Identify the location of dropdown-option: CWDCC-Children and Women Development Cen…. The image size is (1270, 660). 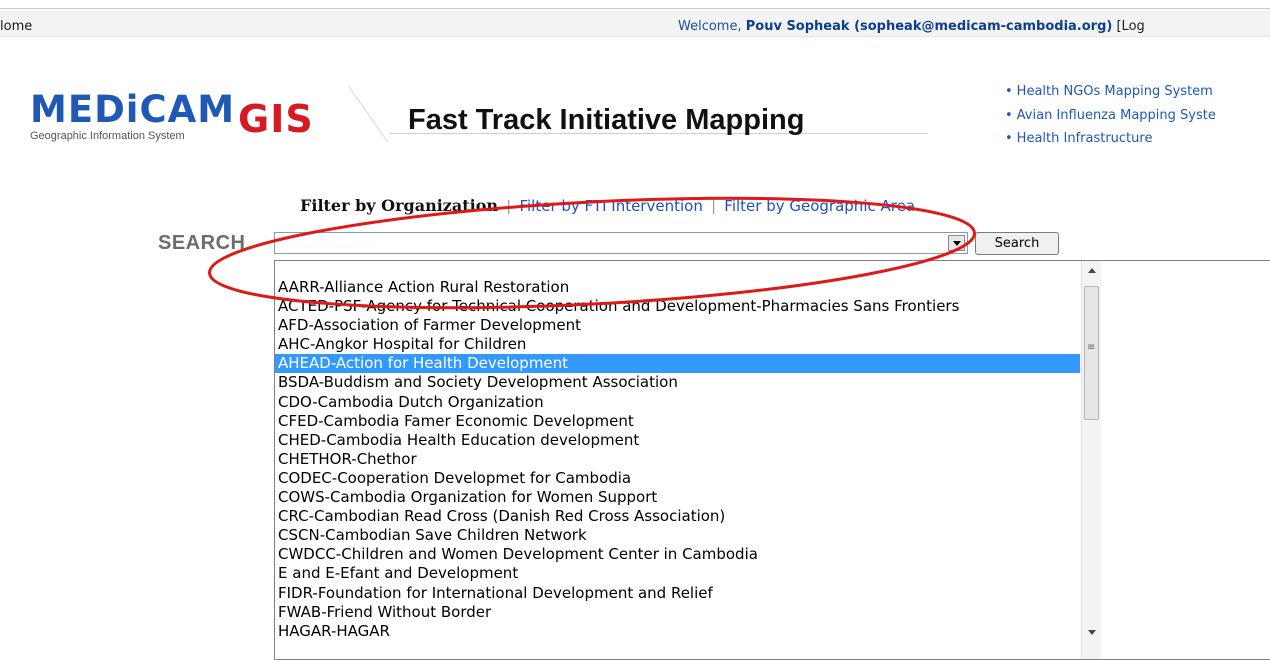
(677, 554).